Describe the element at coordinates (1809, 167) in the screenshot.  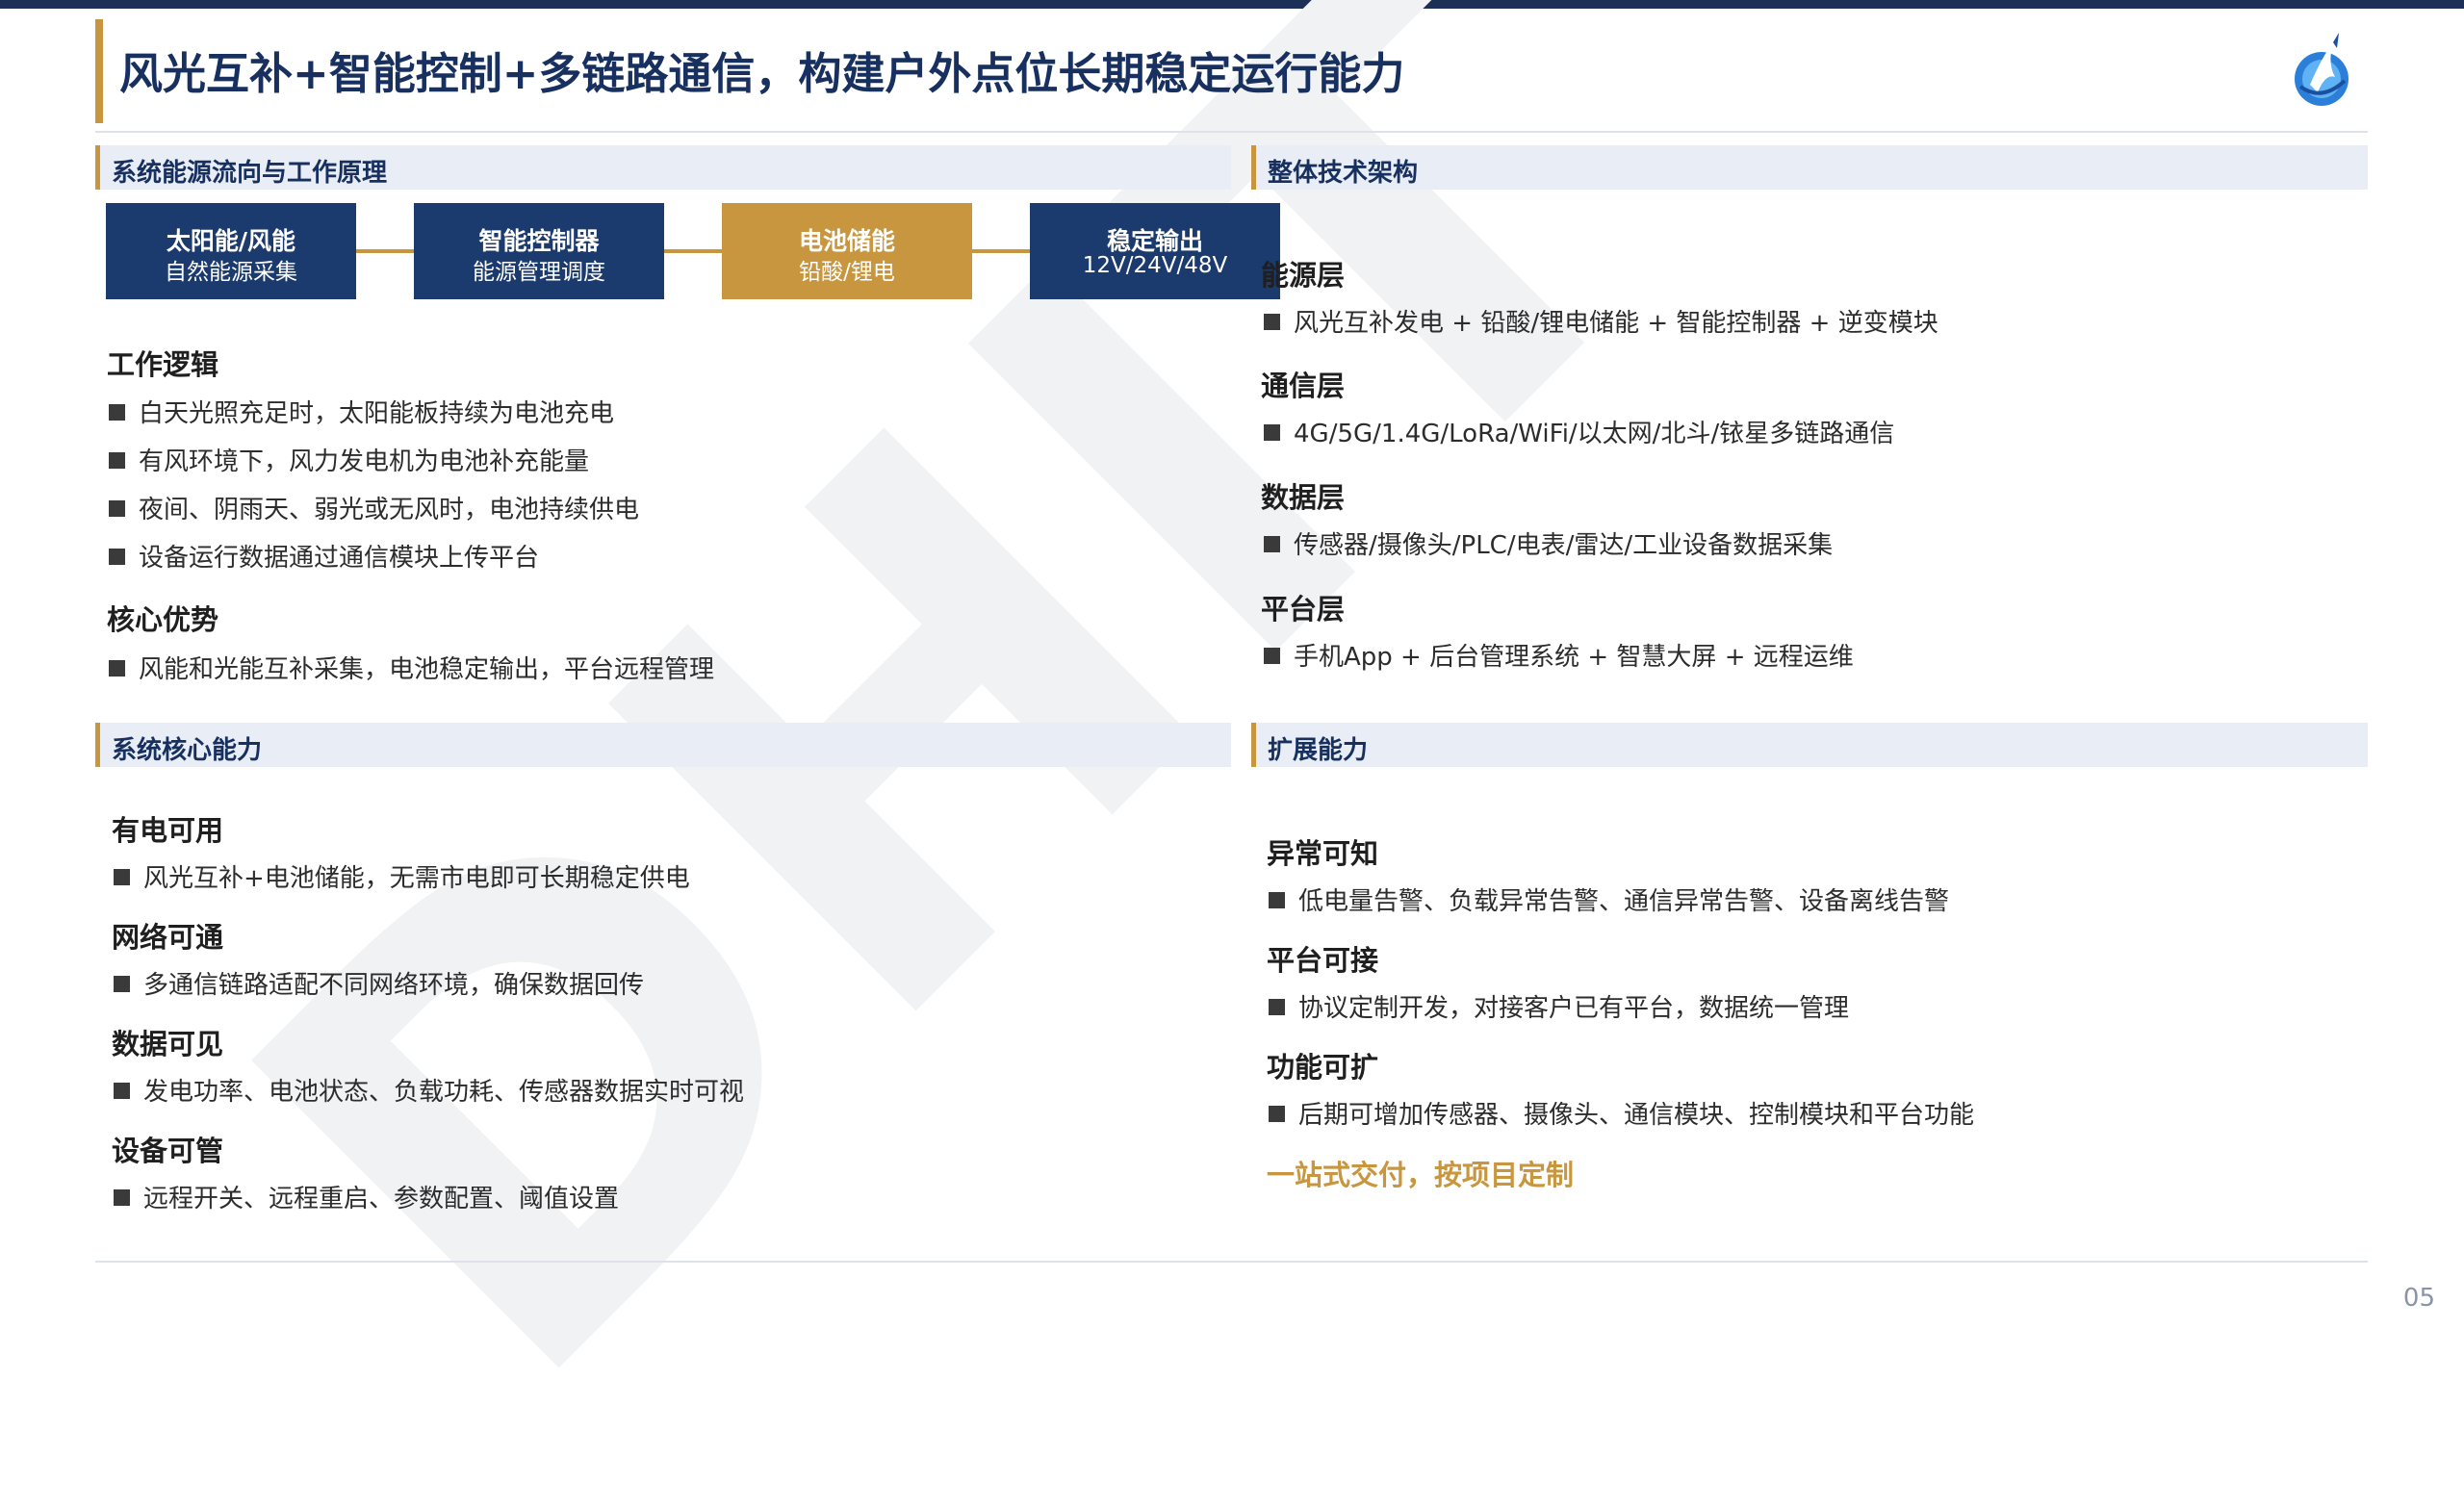
I see `section-header-architecture: 整体技术架构` at that location.